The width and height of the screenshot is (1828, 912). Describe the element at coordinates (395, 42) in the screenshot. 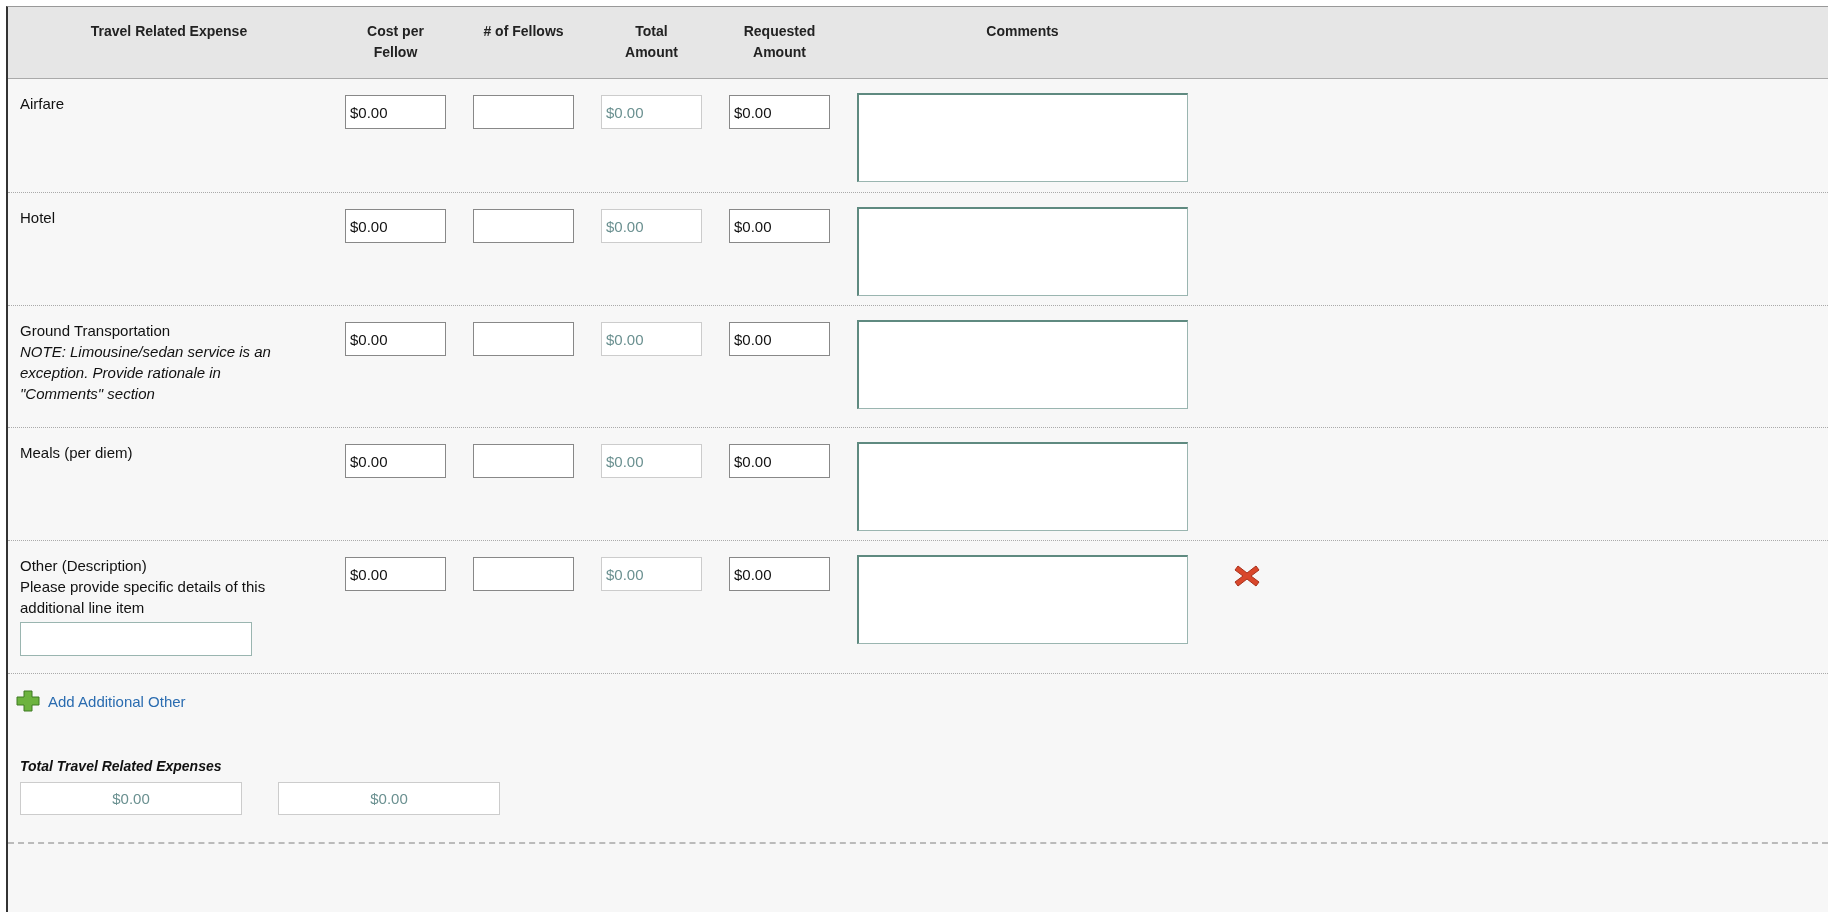

I see `column-header: Cost per Fellow` at that location.